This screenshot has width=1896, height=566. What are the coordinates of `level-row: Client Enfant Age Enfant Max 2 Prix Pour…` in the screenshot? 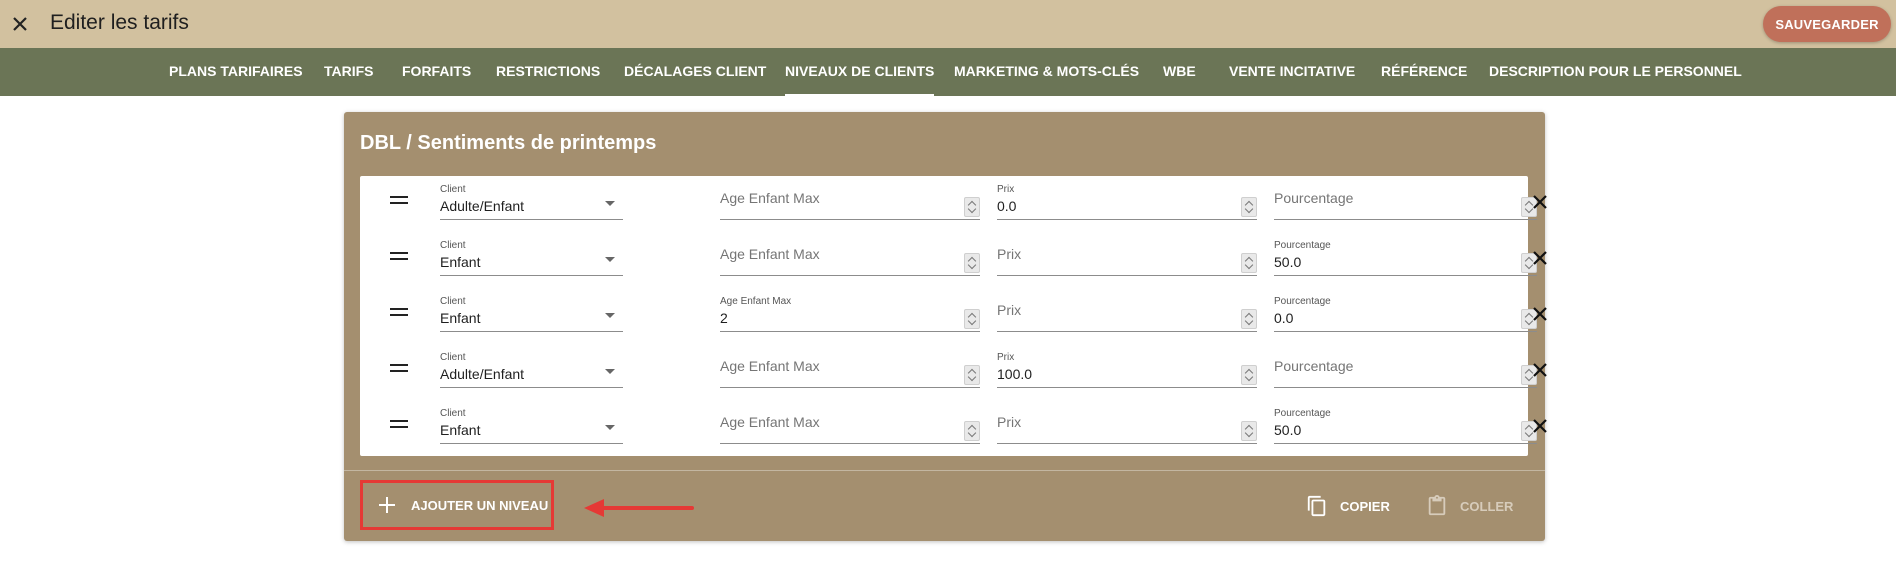 It's located at (953, 316).